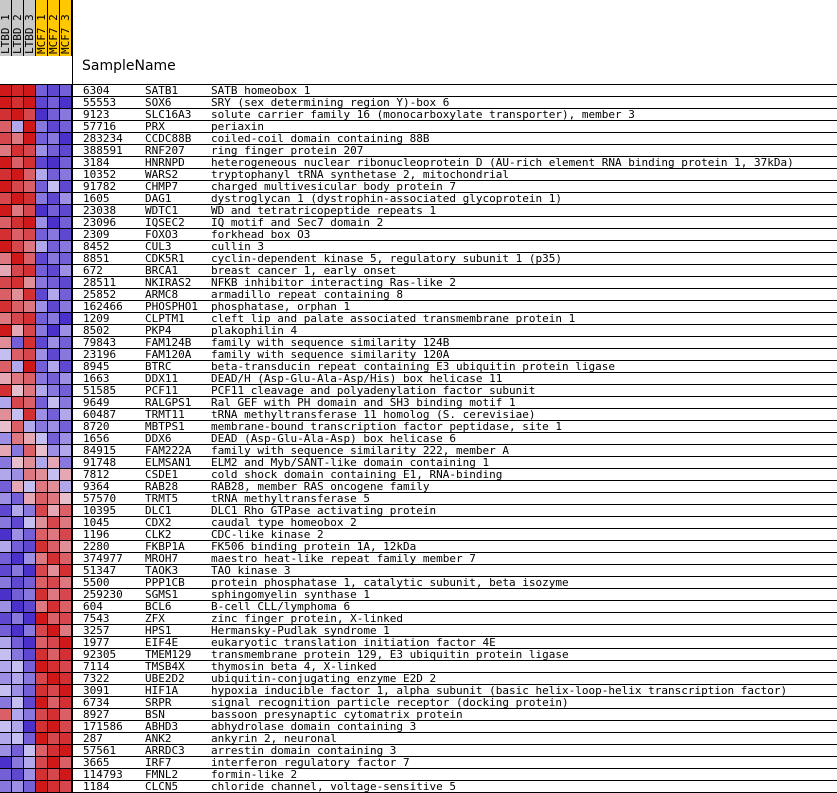  I want to click on gene-id: 57570, so click(100, 498).